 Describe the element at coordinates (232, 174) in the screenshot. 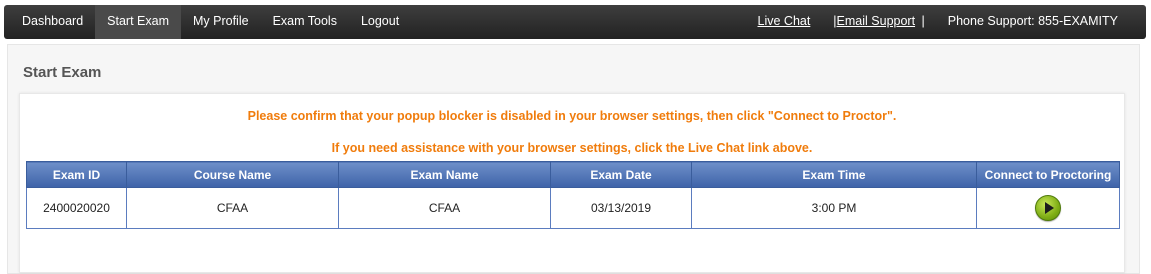

I see `column-header-course-name: Course Name` at that location.